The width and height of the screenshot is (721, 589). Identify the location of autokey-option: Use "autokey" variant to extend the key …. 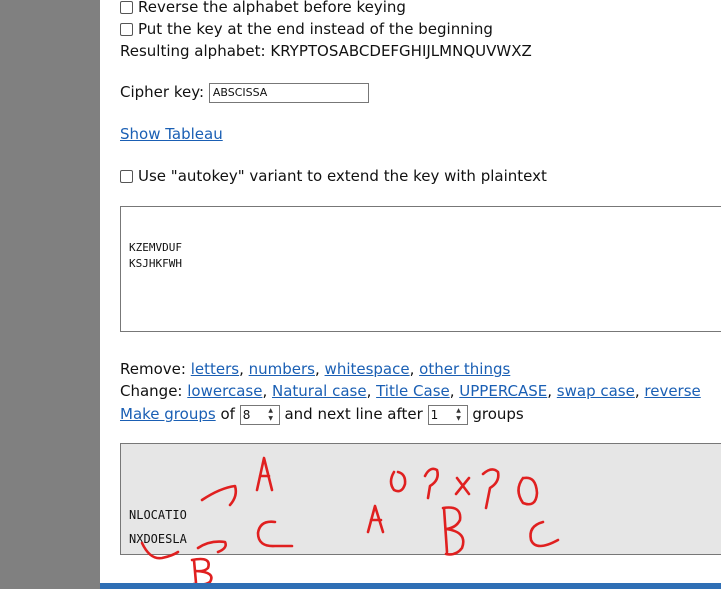
(333, 176).